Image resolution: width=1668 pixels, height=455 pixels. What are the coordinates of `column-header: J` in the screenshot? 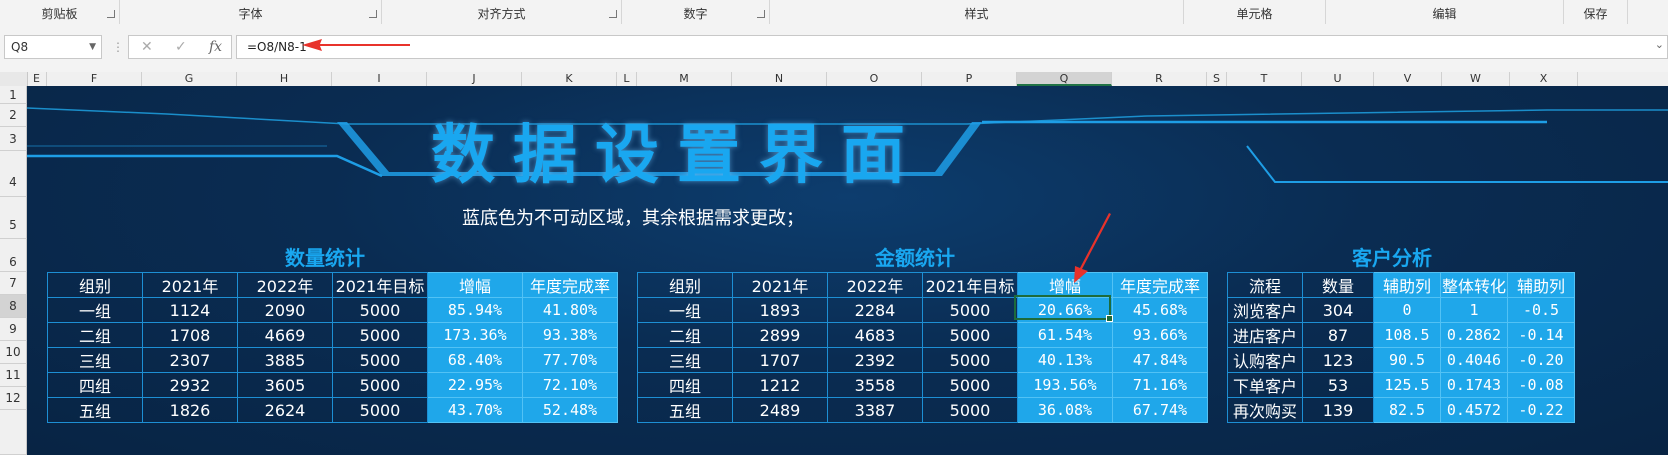 It's located at (474, 79).